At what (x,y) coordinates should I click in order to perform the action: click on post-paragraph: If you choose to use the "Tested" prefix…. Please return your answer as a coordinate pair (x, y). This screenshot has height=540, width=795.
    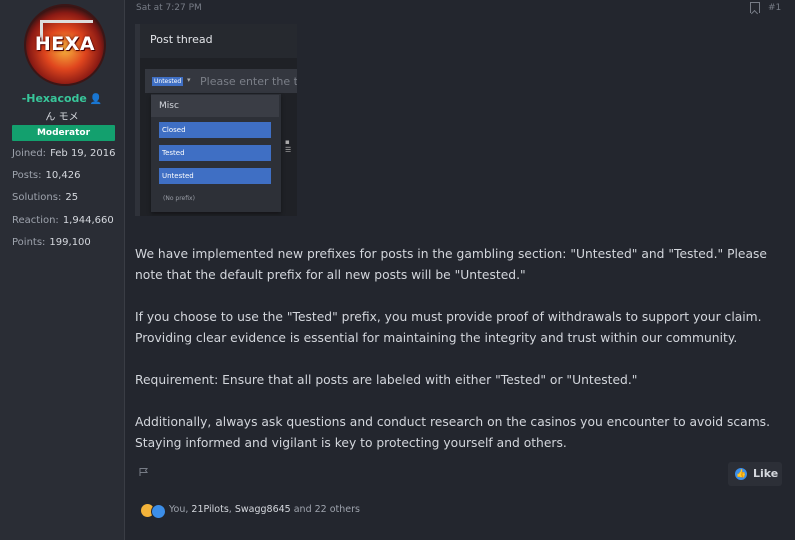
    Looking at the image, I should click on (448, 327).